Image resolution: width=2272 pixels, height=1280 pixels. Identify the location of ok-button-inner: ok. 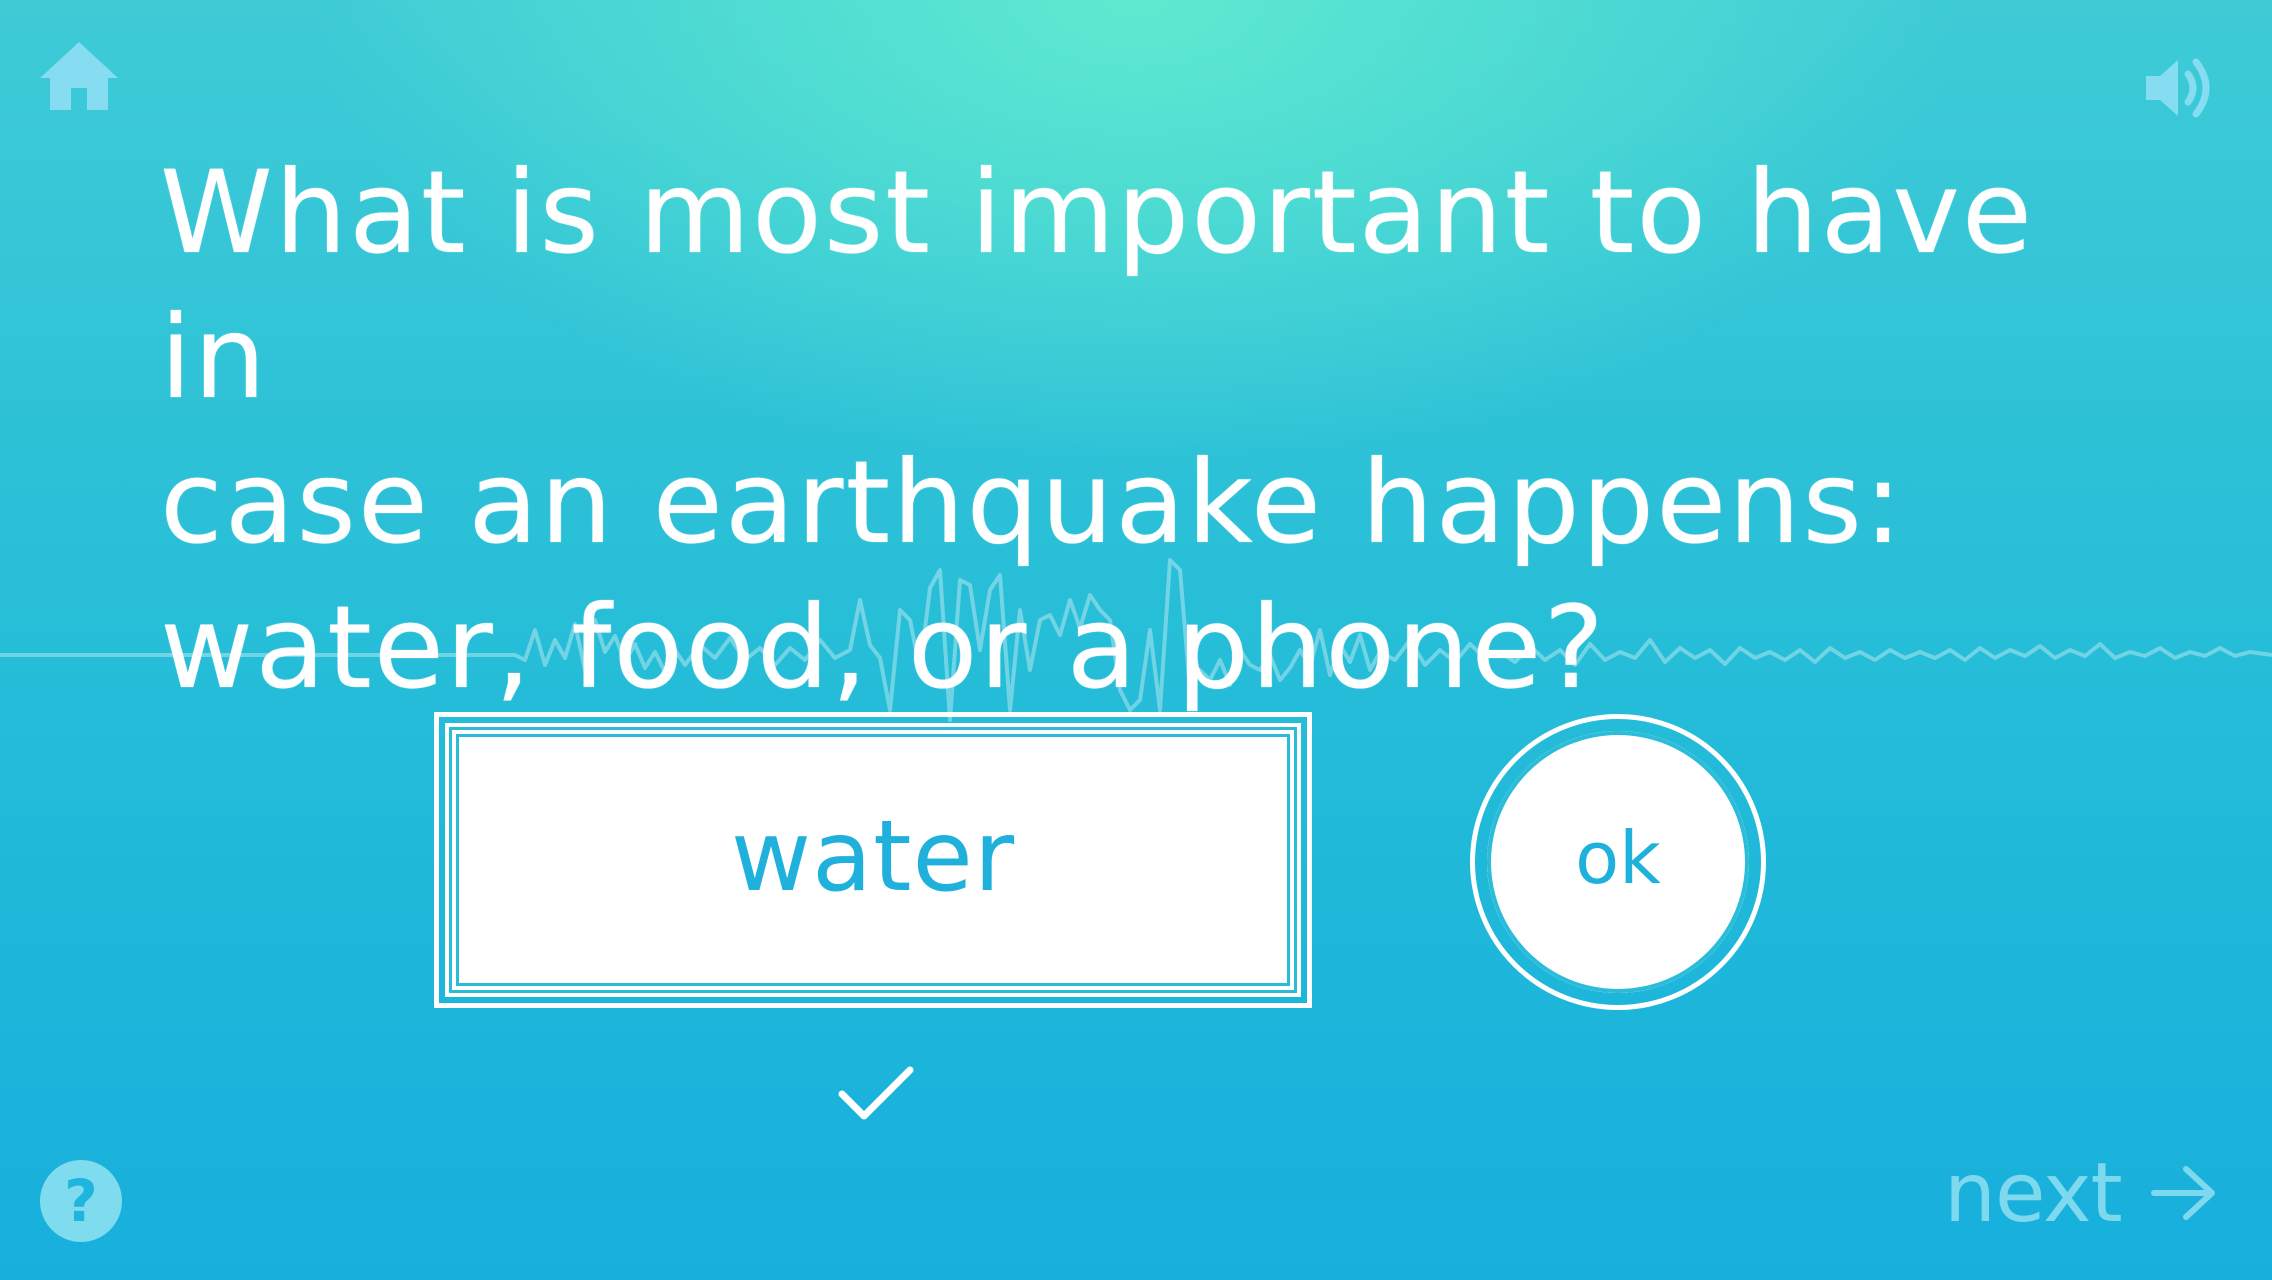
(1618, 862).